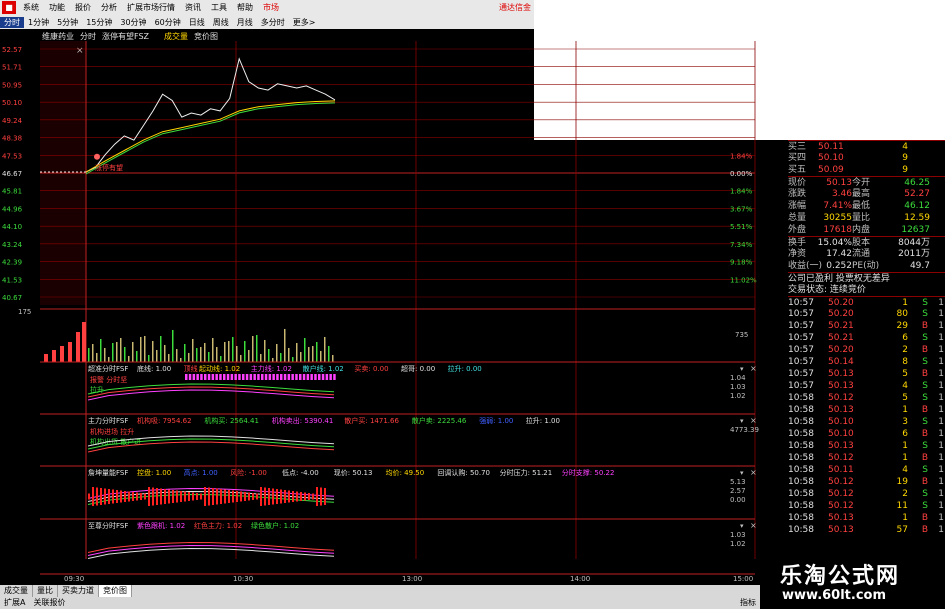  What do you see at coordinates (9, 7) in the screenshot?
I see `app-logo-icon: ■` at bounding box center [9, 7].